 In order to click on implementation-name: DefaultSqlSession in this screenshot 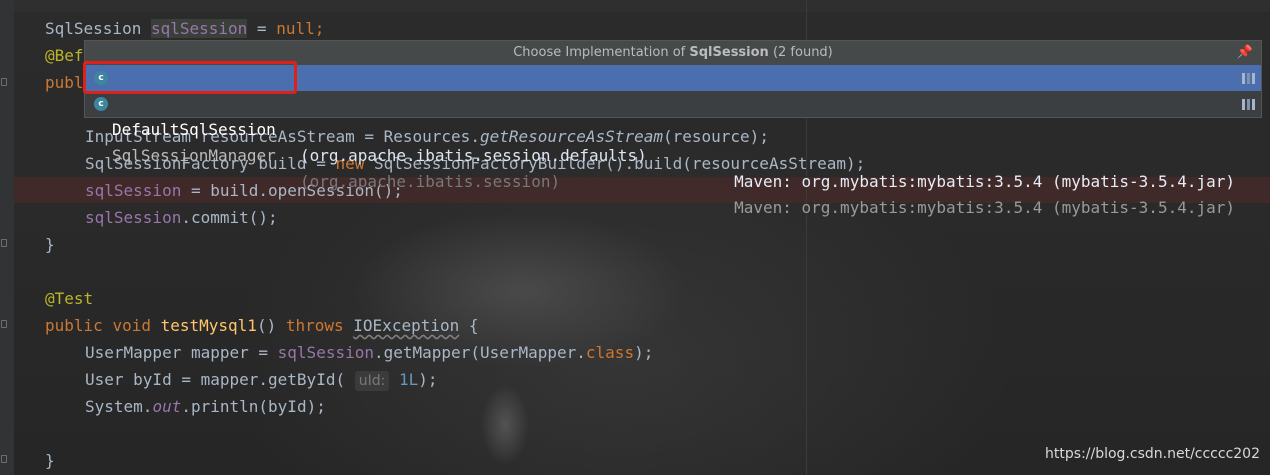, I will do `click(194, 129)`.